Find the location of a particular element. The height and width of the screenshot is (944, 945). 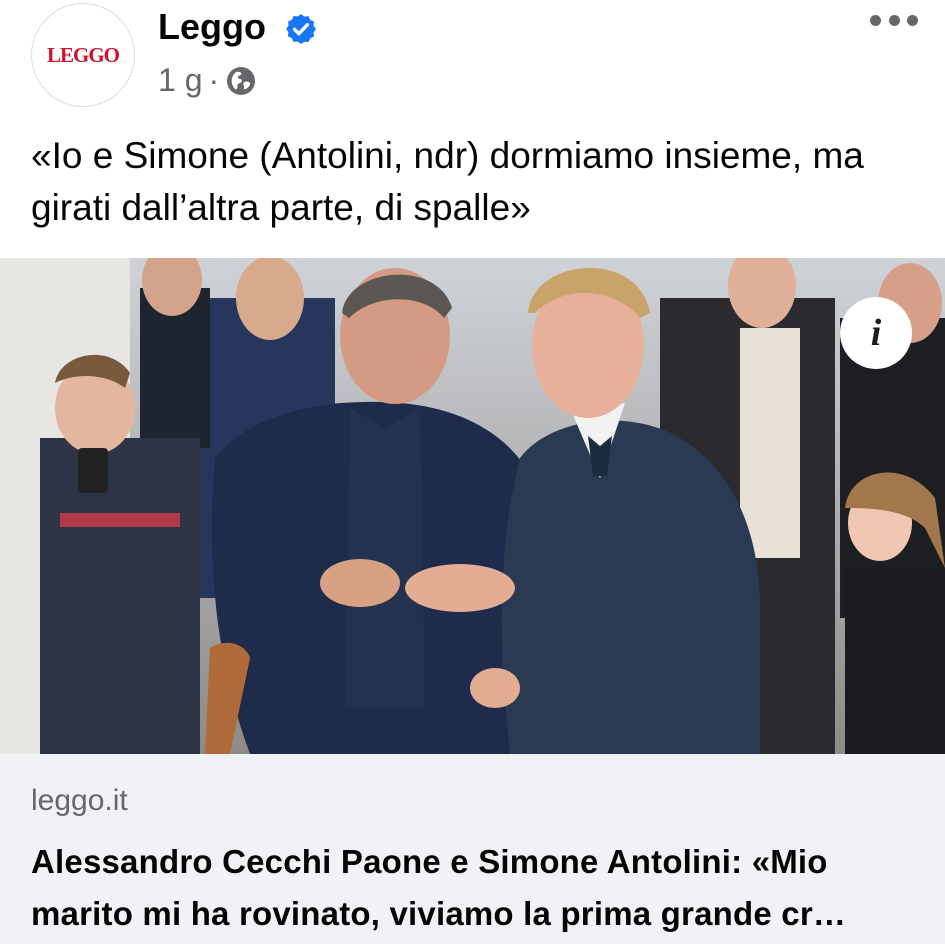

page-avatar: LEGGO is located at coordinates (83, 55).